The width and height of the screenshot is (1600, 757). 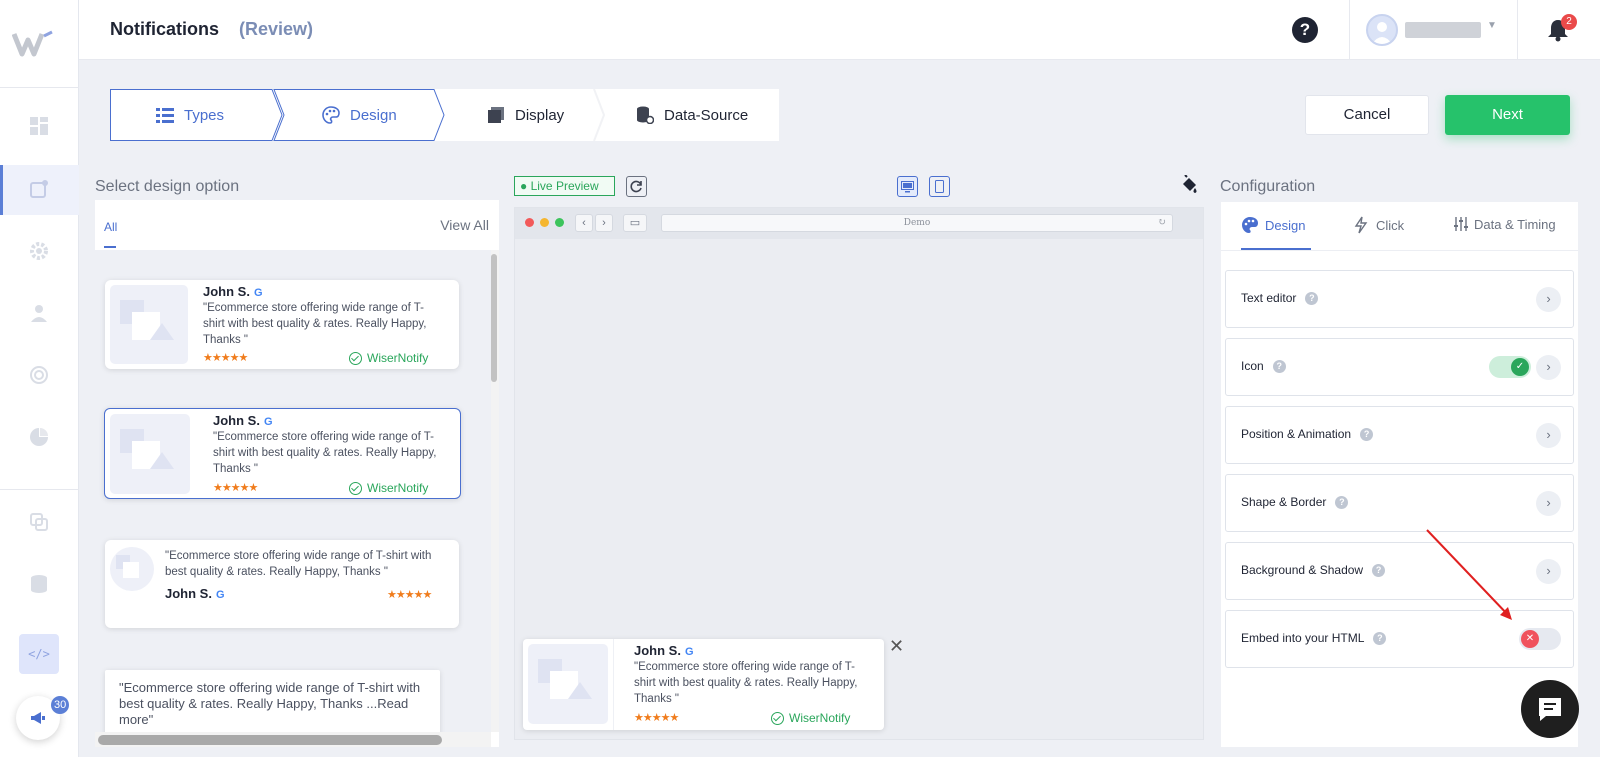 I want to click on section-position-animation: Position & Animation? ›, so click(x=1399, y=435).